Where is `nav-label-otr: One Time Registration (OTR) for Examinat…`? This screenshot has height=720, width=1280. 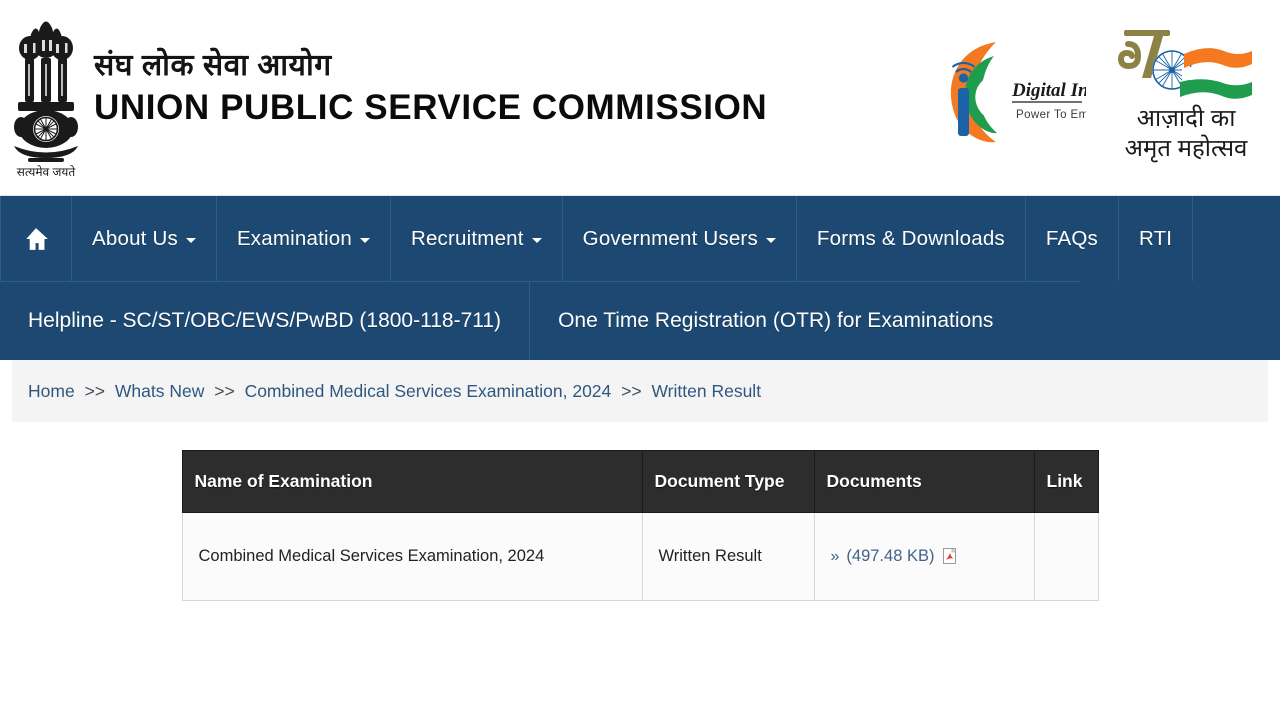 nav-label-otr: One Time Registration (OTR) for Examinat… is located at coordinates (776, 320).